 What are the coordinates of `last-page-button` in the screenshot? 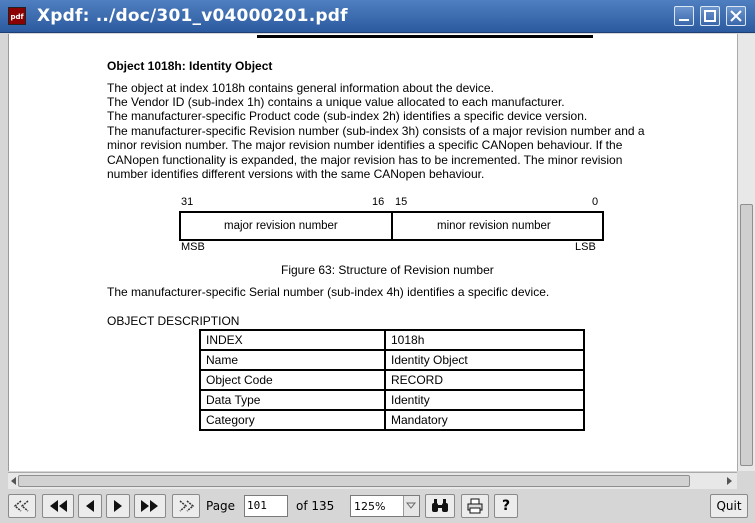 It's located at (150, 506).